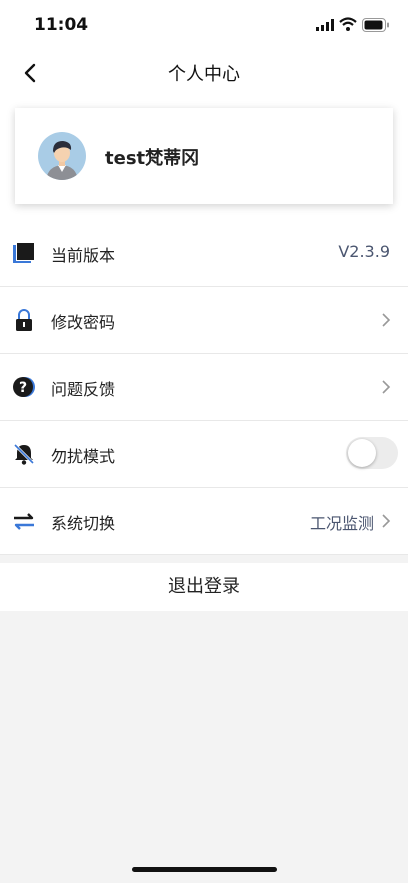 The width and height of the screenshot is (408, 883). I want to click on change-password-label: 修改密码, so click(83, 322).